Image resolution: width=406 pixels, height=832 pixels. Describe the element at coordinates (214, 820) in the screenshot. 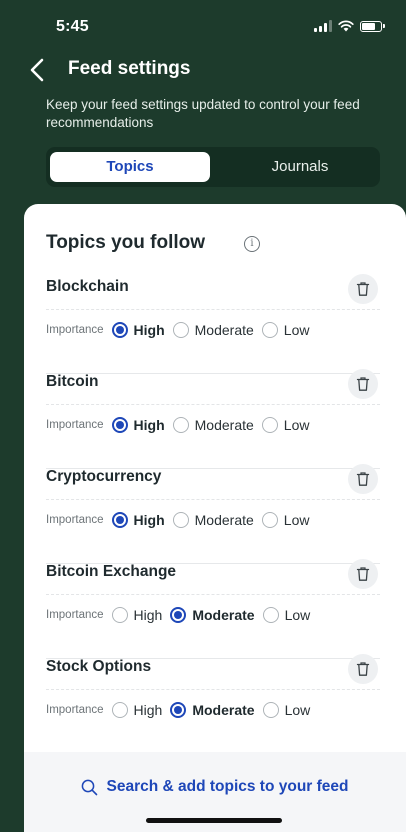

I see `home-indicator` at that location.